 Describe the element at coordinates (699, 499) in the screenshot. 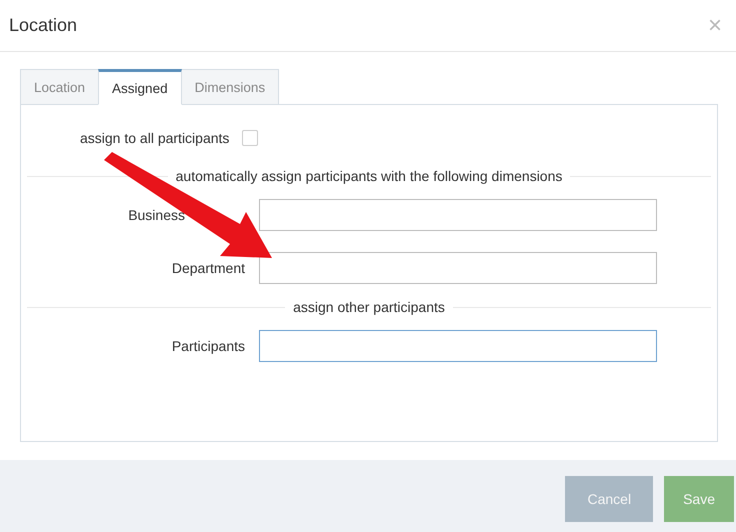

I see `save-button: Save` at that location.